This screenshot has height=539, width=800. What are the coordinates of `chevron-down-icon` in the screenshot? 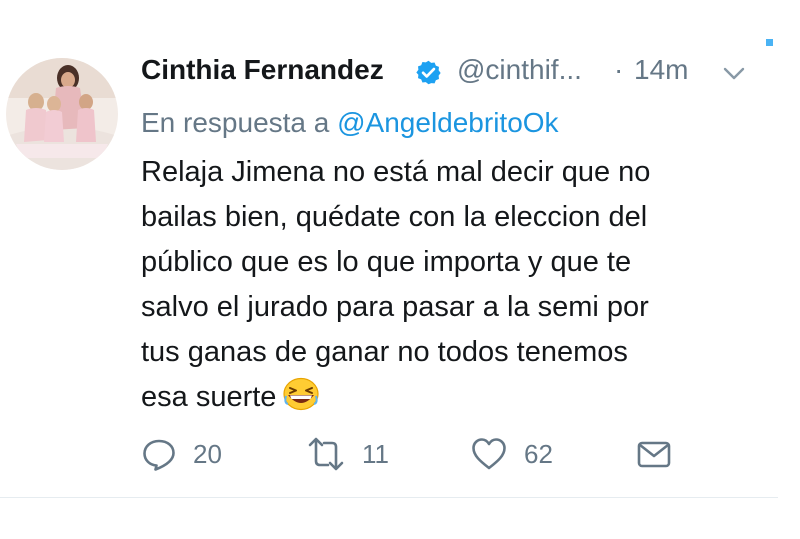 It's located at (734, 74).